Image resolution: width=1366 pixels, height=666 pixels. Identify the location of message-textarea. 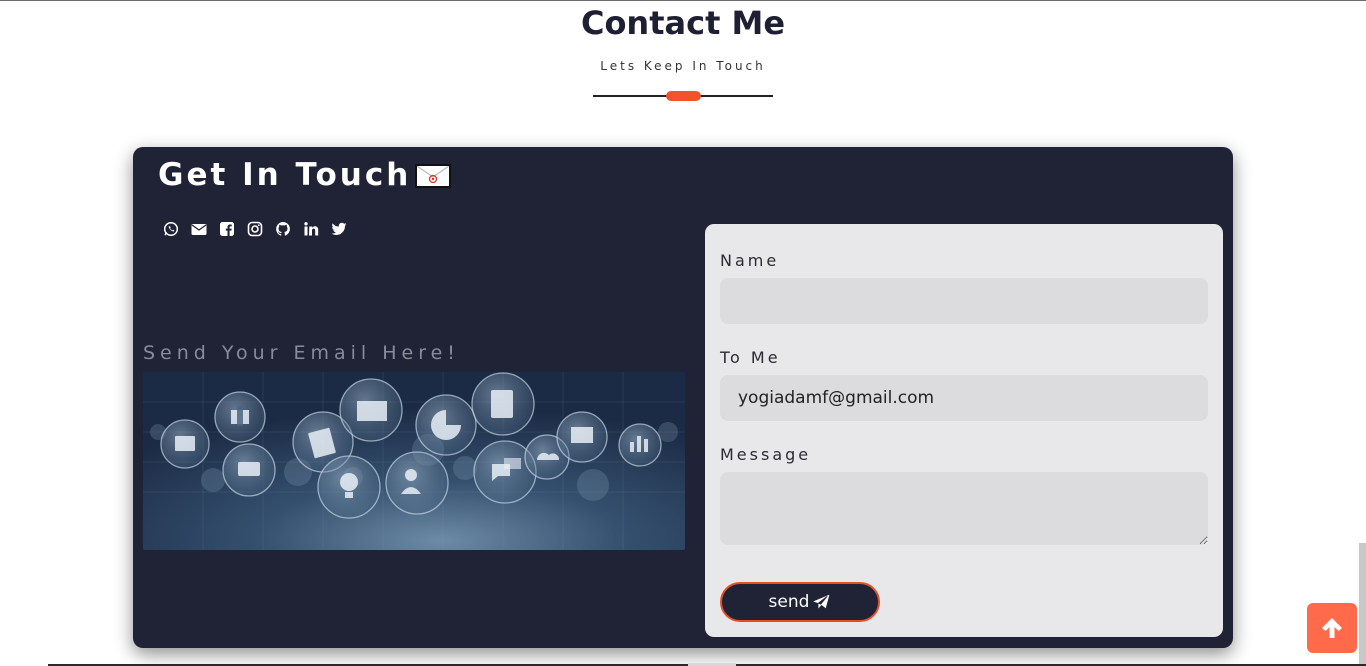
(964, 508).